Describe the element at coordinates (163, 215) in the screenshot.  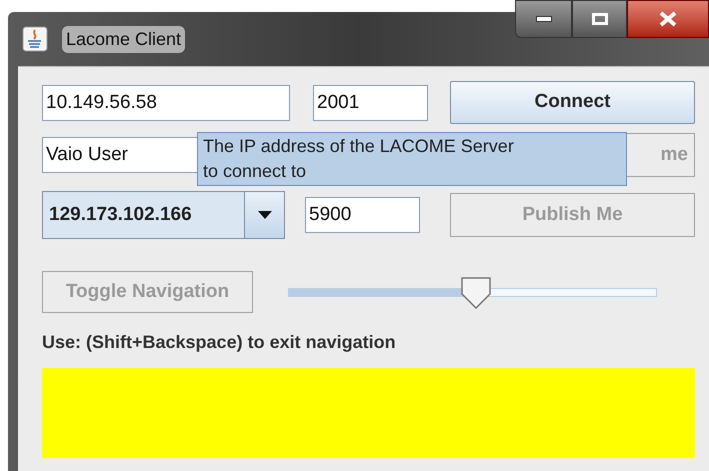
I see `address-combo-box: 129.173.102.166` at that location.